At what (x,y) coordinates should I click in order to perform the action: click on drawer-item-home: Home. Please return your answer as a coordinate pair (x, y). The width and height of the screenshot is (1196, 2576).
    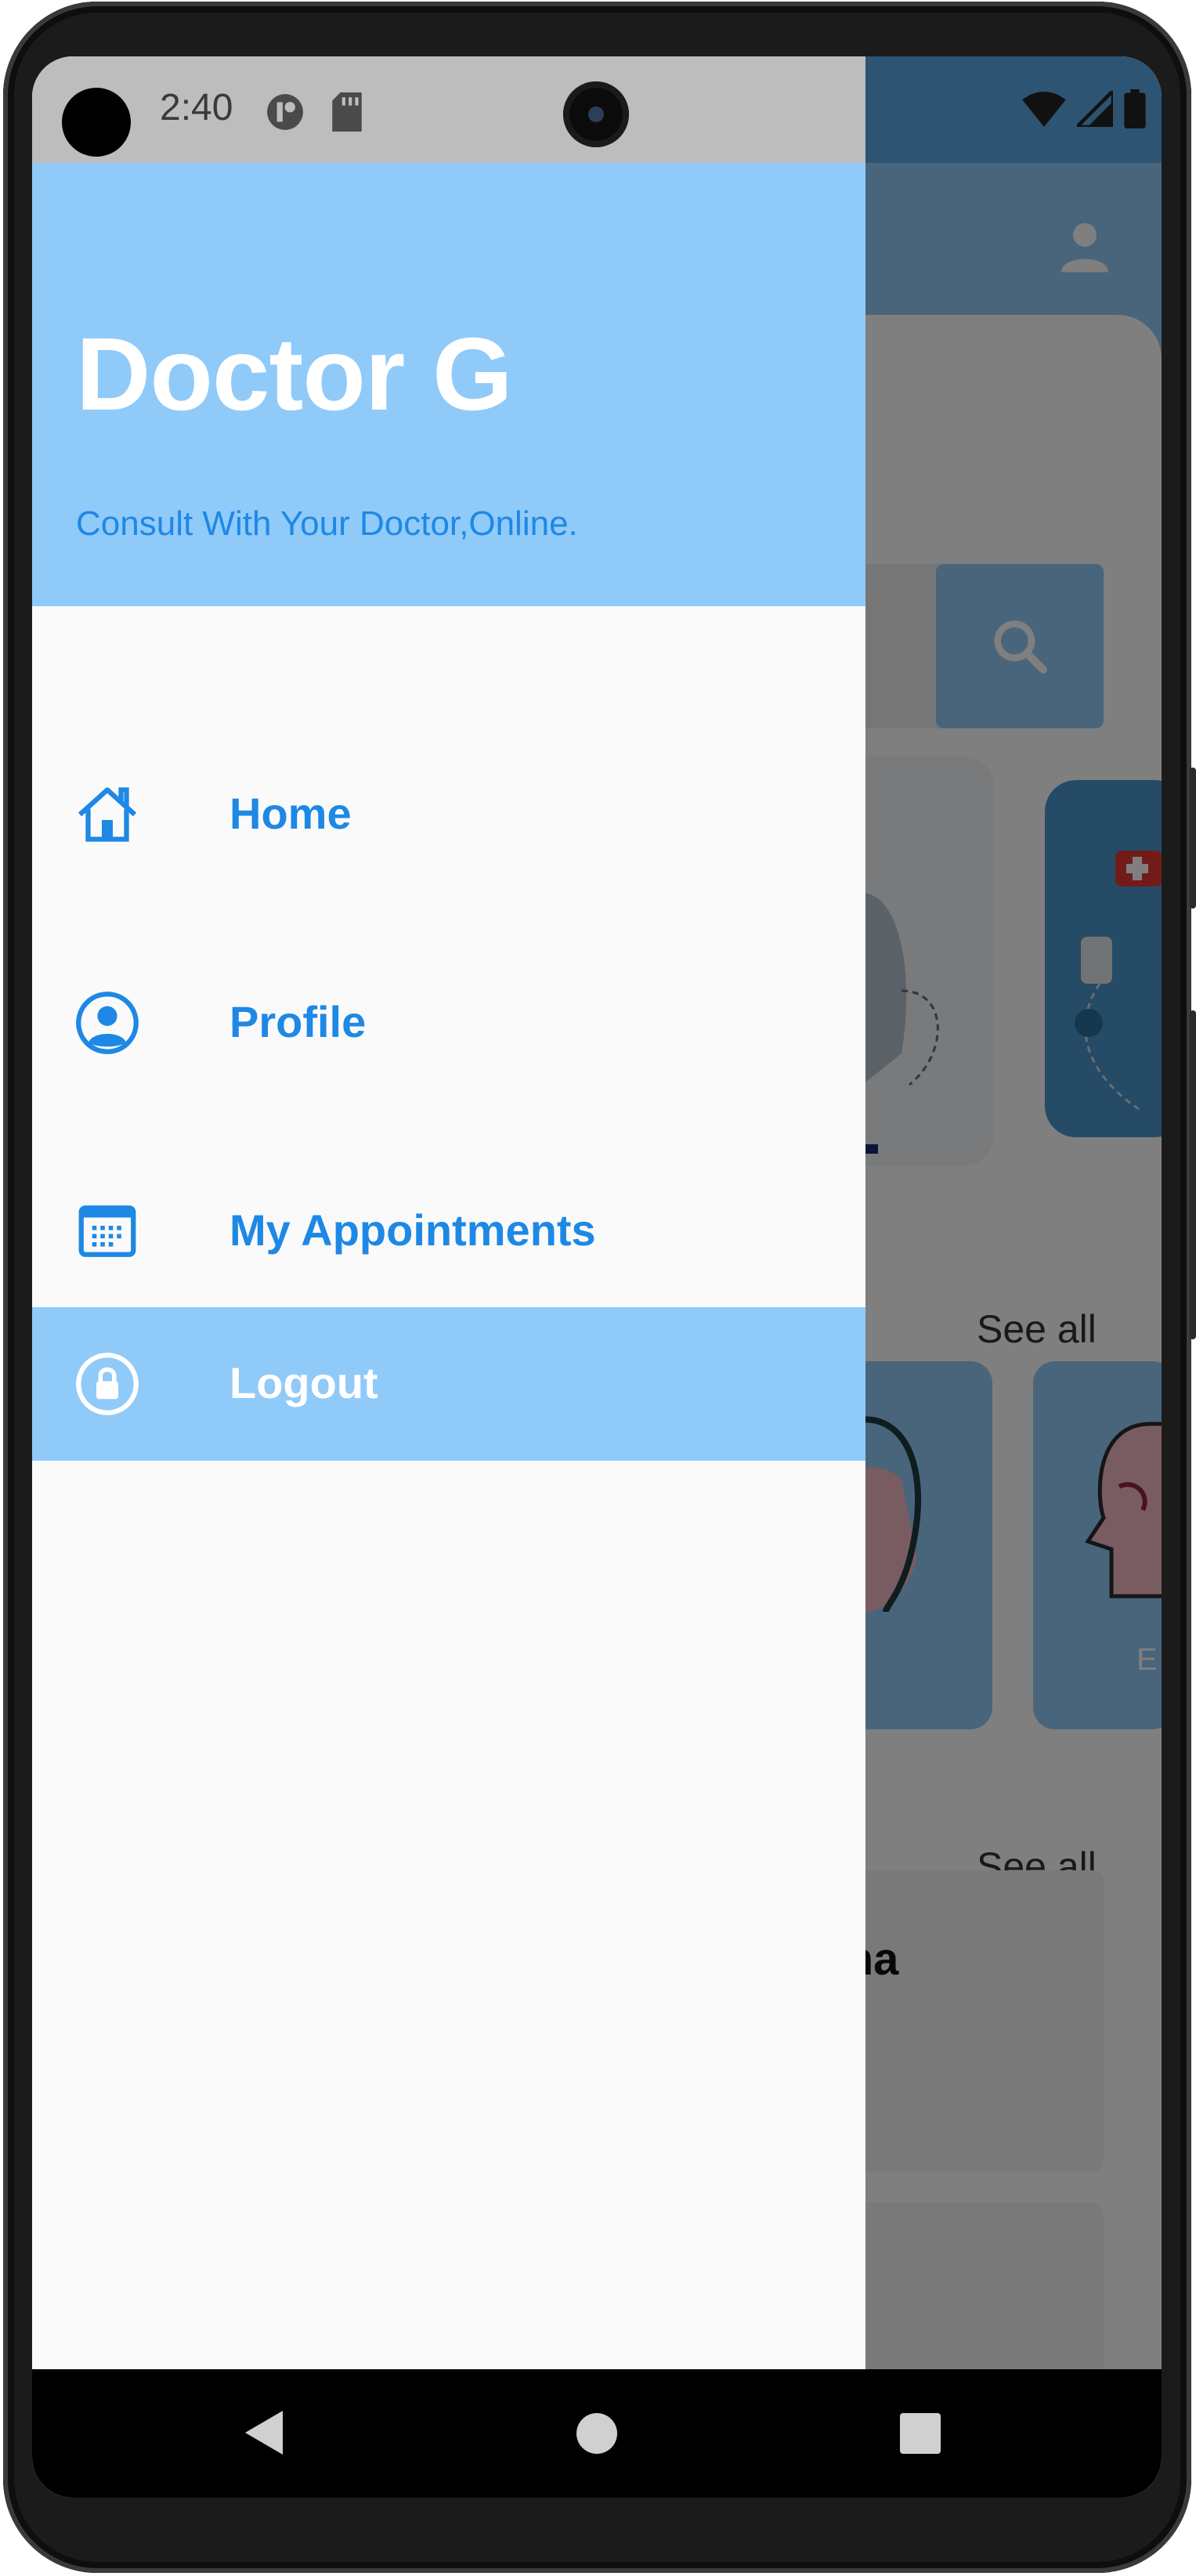
    Looking at the image, I should click on (448, 814).